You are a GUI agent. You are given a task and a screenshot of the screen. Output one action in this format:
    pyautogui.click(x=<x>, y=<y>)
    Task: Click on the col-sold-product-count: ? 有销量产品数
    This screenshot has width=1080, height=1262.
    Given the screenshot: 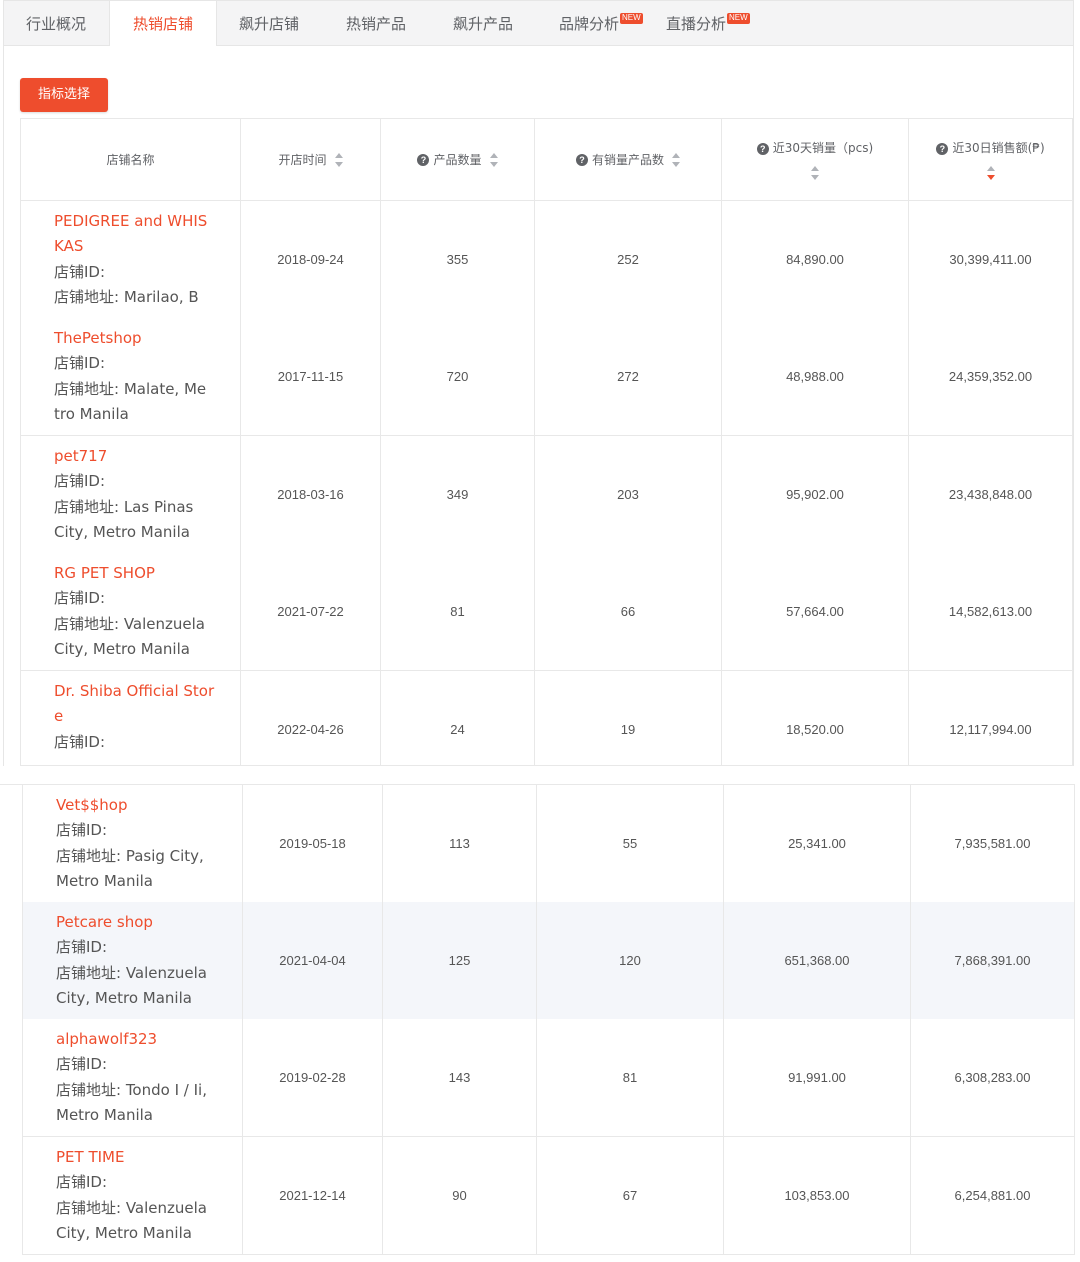 What is the action you would take?
    pyautogui.click(x=628, y=159)
    